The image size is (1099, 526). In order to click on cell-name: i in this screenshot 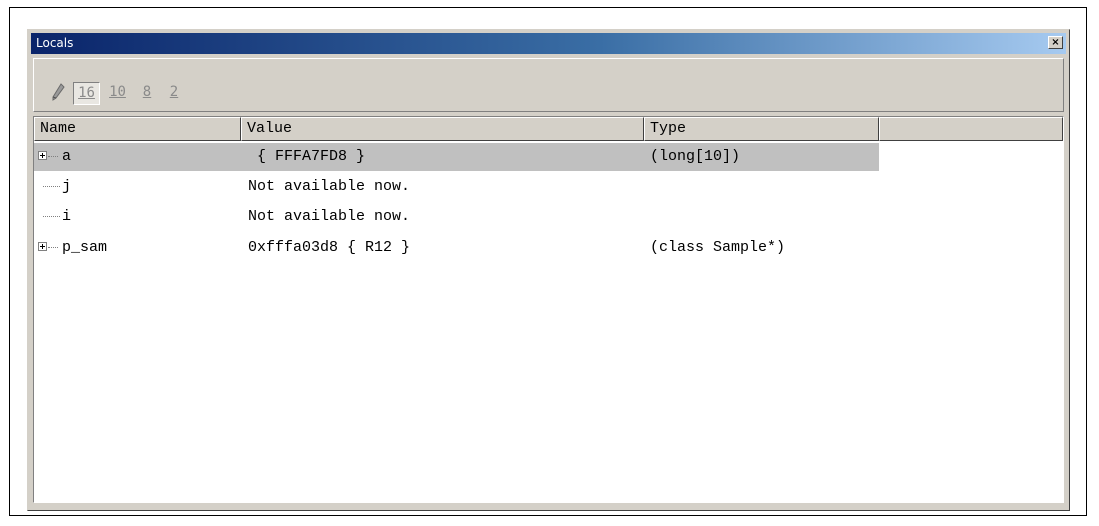, I will do `click(67, 216)`.